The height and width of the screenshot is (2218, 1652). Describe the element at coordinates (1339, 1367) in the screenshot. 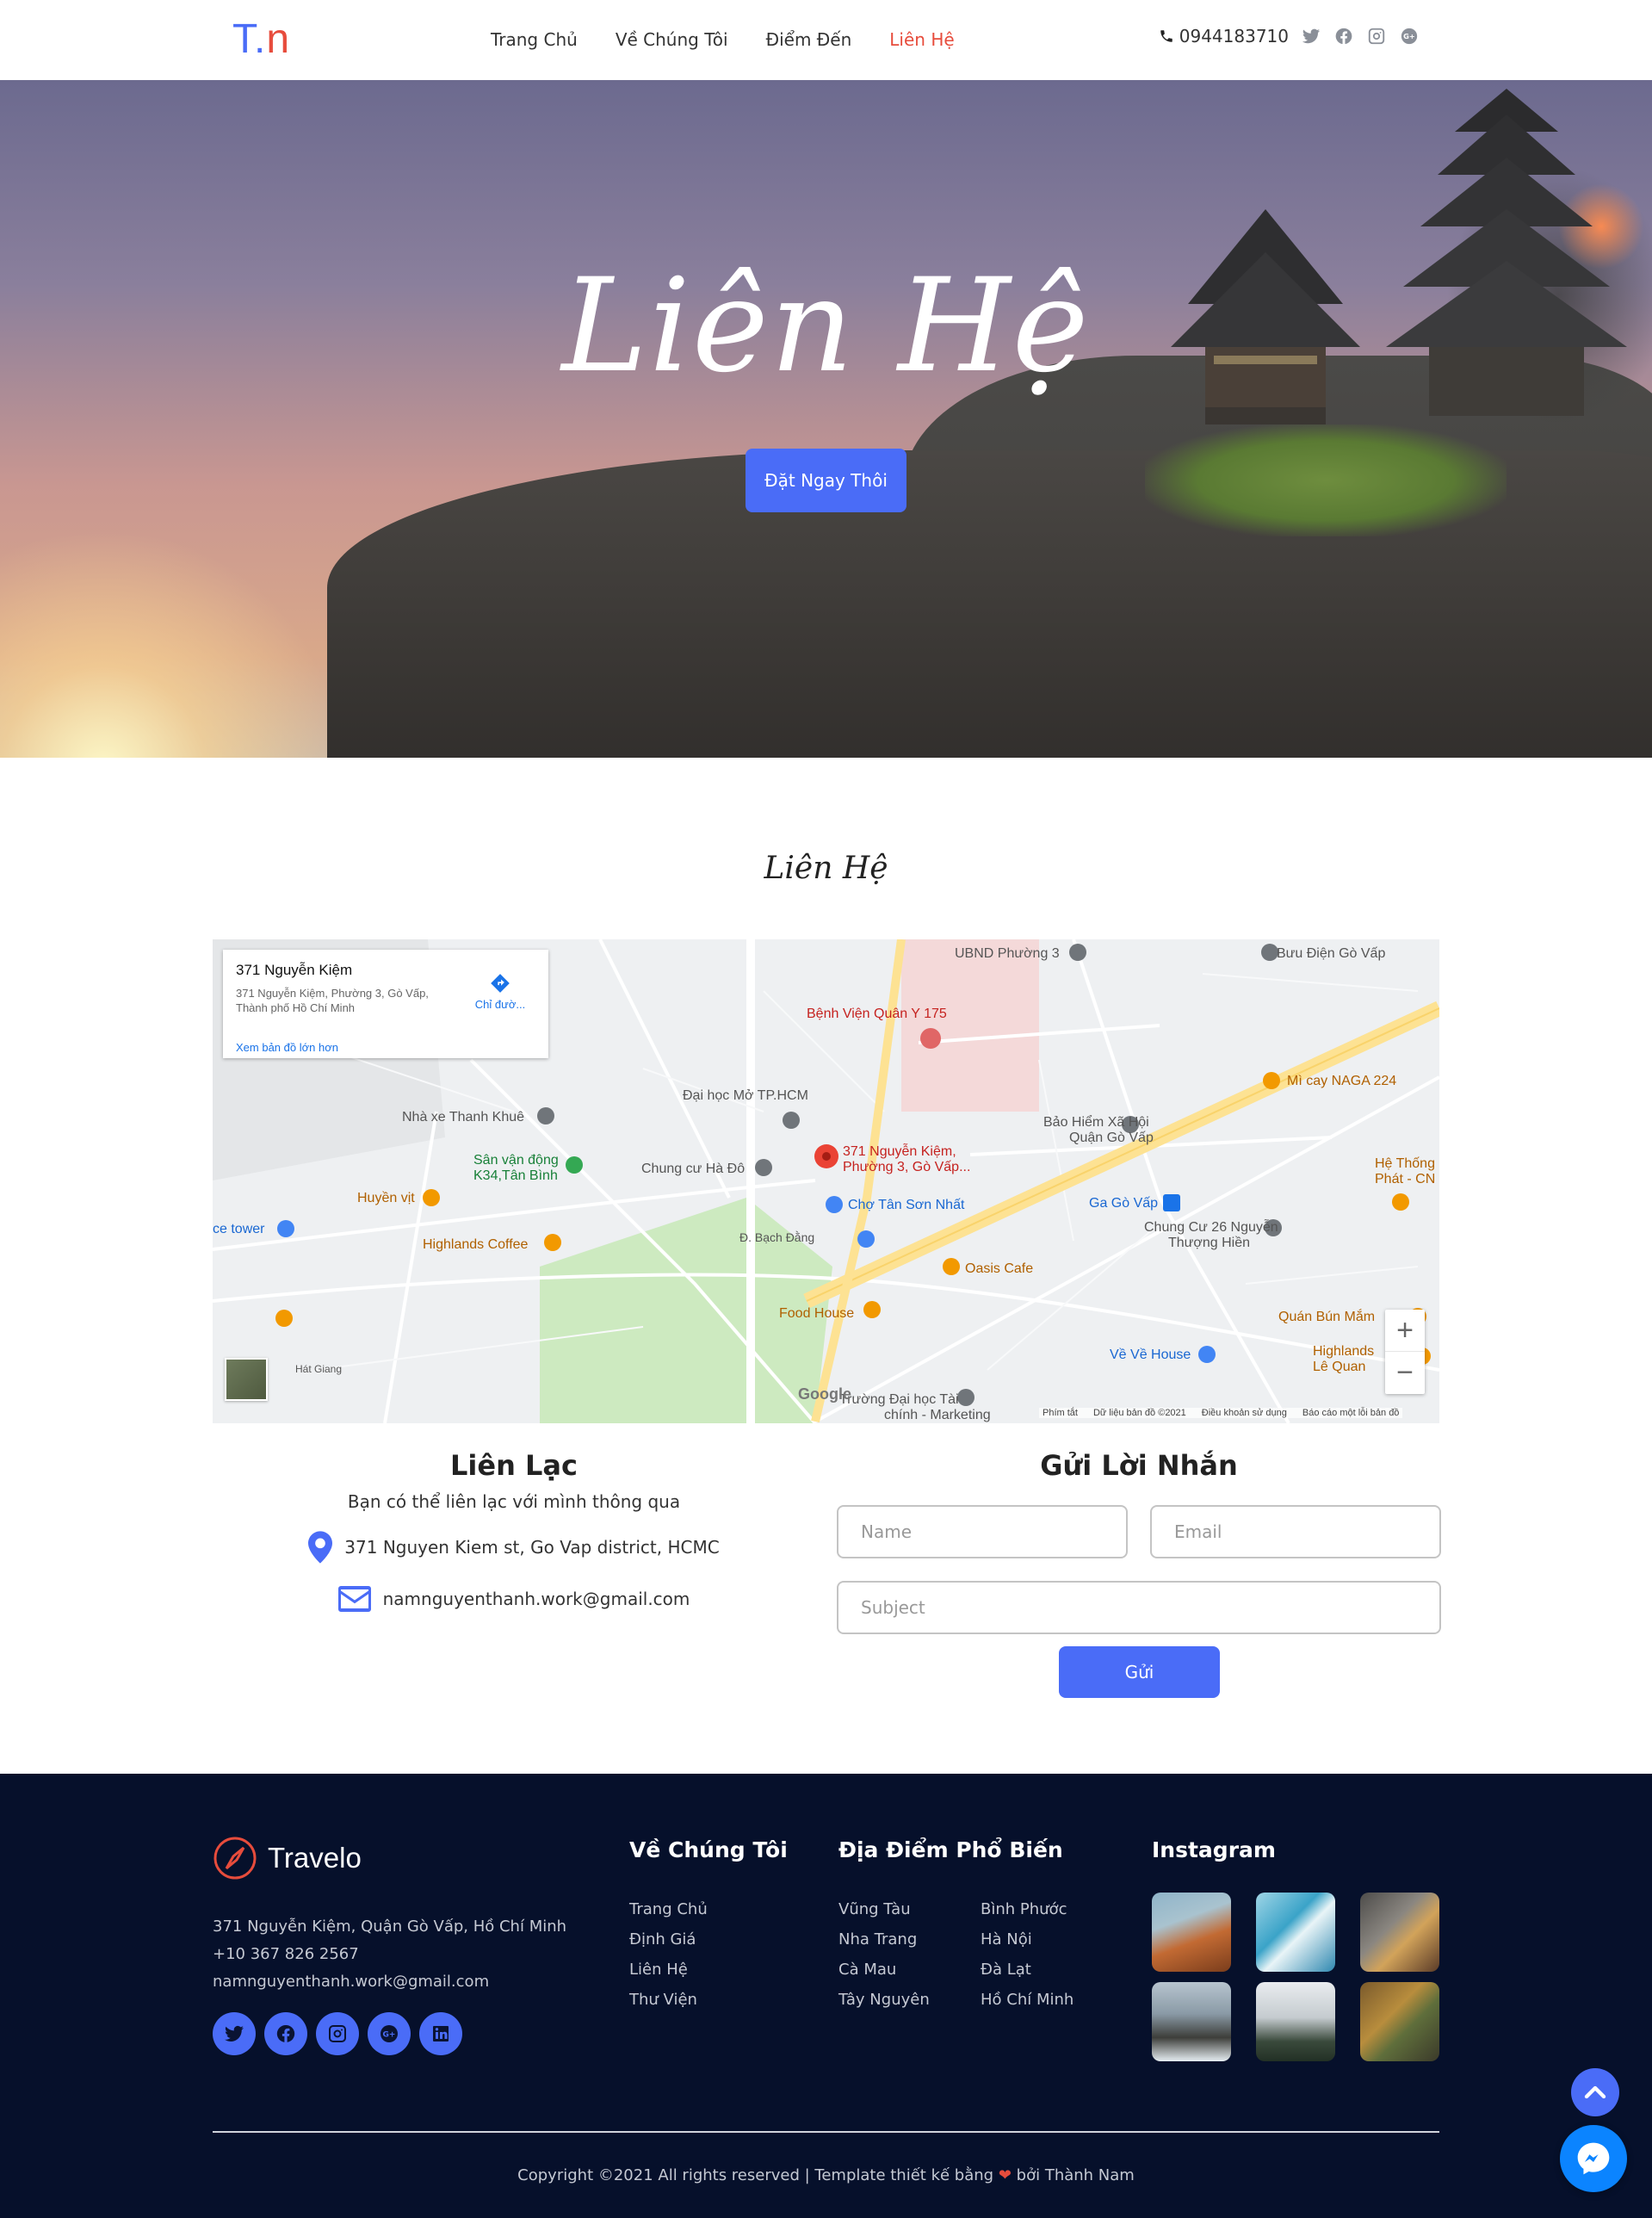

I see `map-label: Lê Quan` at that location.